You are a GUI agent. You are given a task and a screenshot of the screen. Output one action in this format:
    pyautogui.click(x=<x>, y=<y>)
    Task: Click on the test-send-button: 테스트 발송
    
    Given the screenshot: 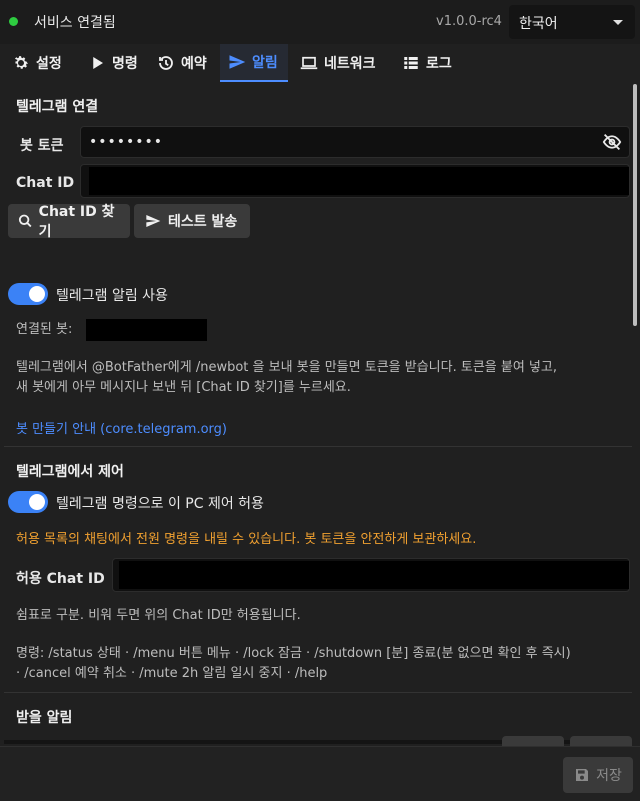 What is the action you would take?
    pyautogui.click(x=192, y=221)
    